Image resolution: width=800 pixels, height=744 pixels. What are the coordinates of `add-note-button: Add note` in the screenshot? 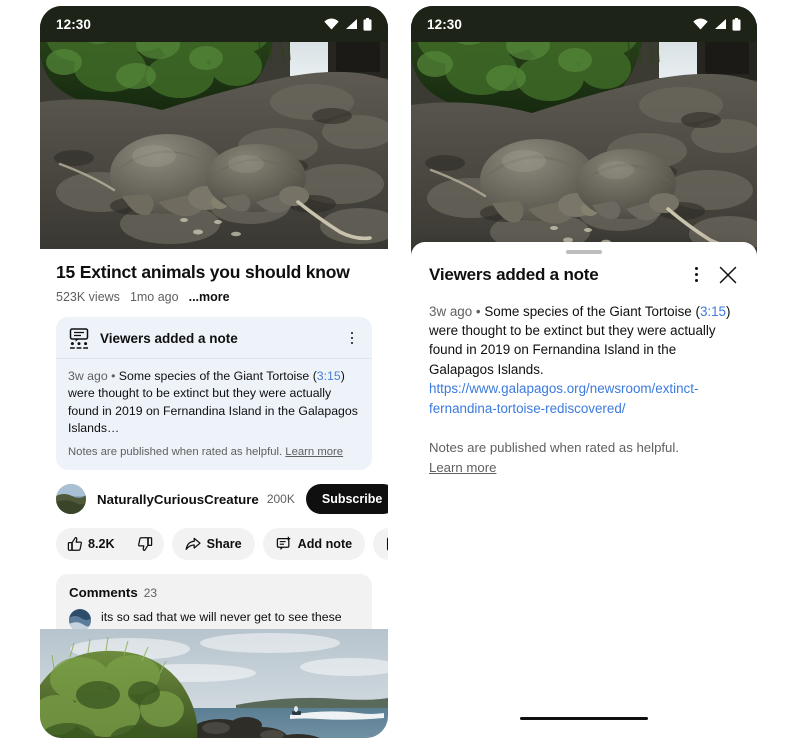 It's located at (314, 544).